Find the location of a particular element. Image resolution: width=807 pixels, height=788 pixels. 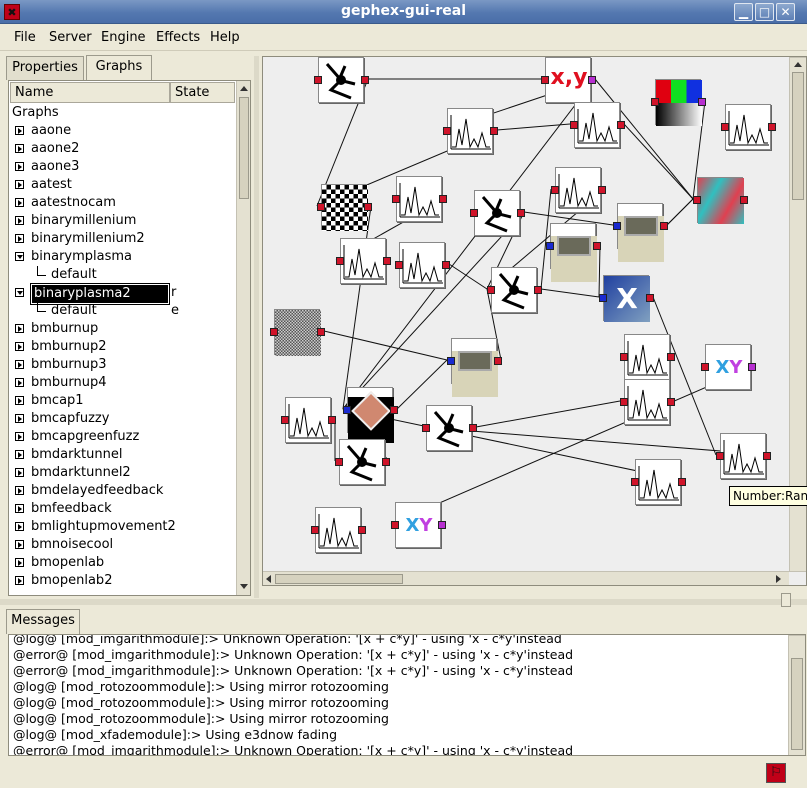

tree-item: aatest is located at coordinates (121, 185).